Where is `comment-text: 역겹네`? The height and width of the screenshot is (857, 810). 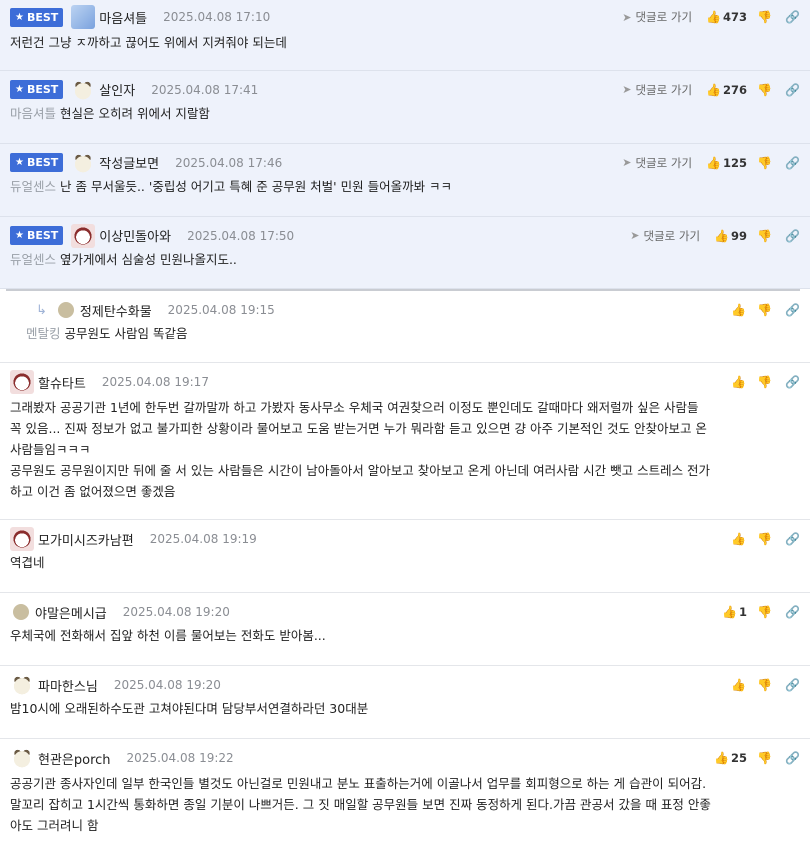
comment-text: 역겹네 is located at coordinates (27, 562).